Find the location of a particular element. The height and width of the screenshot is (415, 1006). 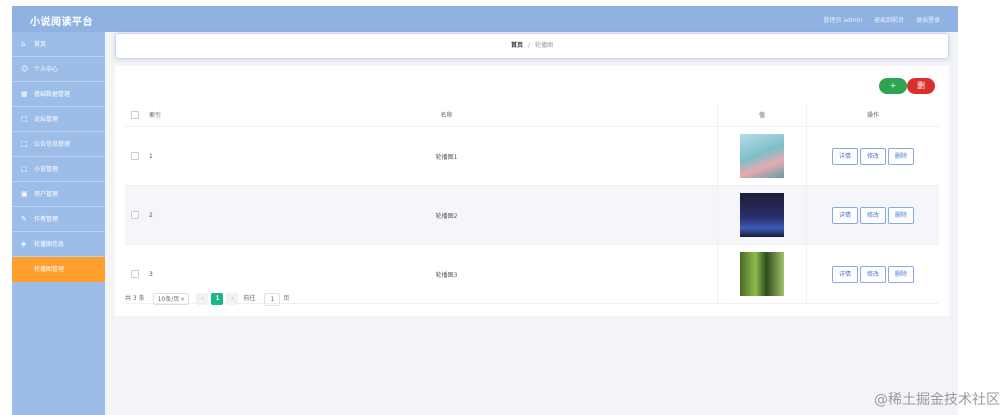

users-icon: ▣ is located at coordinates (24, 194).